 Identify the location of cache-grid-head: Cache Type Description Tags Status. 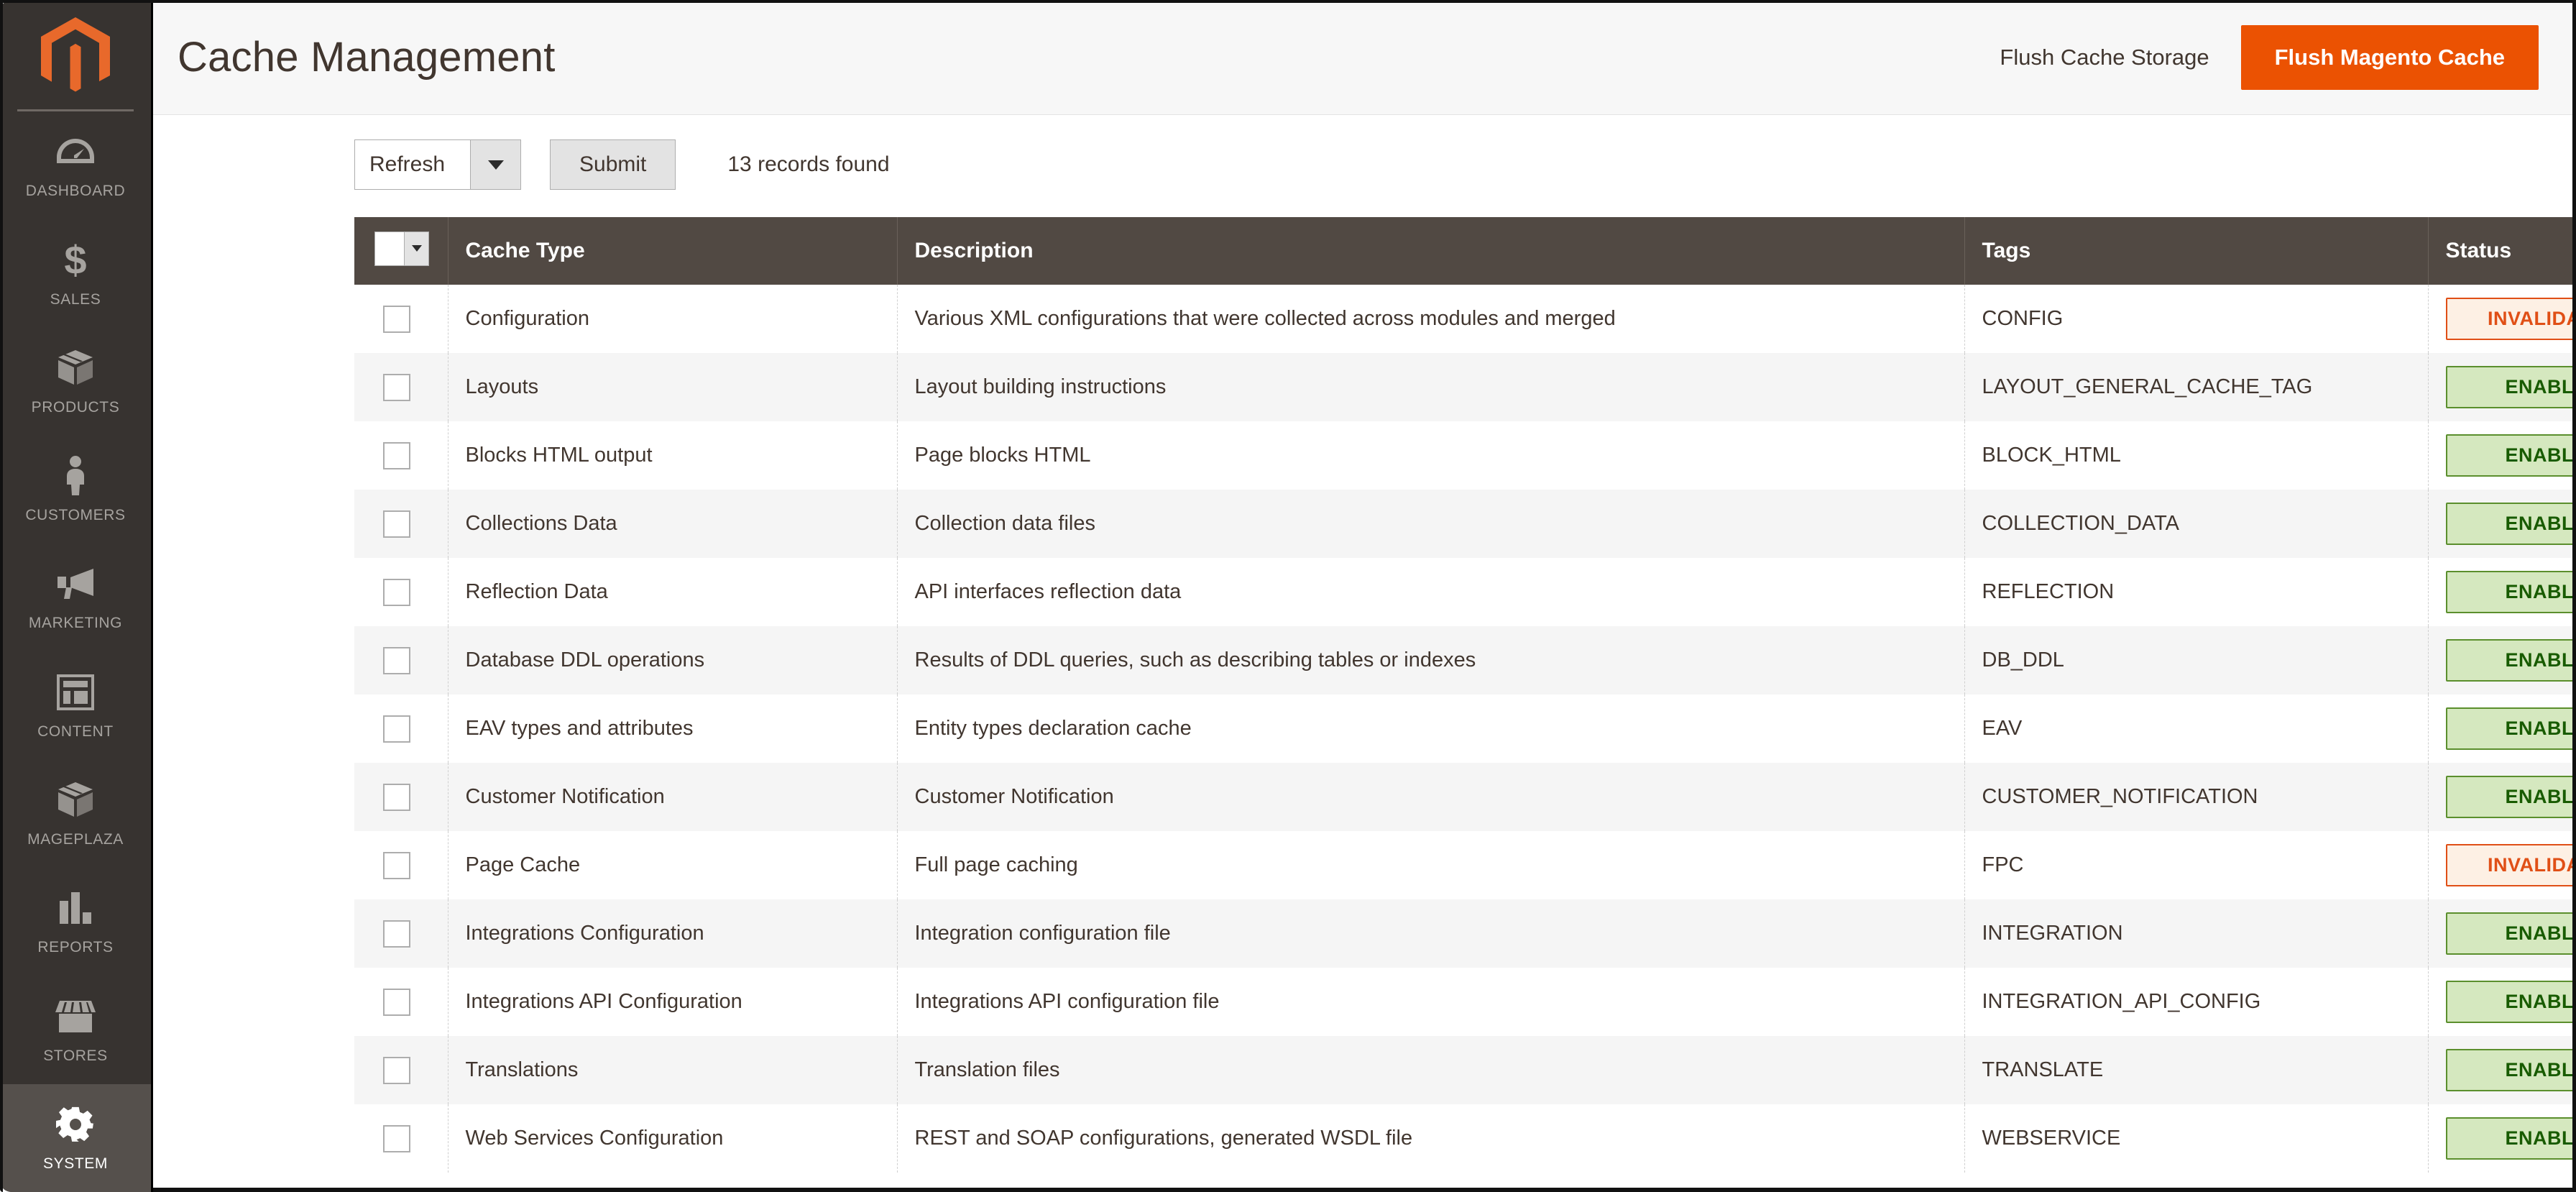
(1465, 251).